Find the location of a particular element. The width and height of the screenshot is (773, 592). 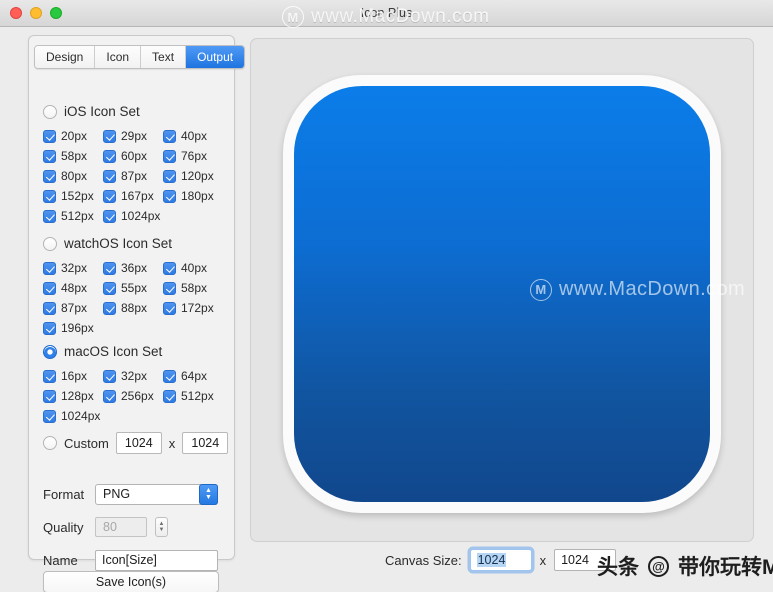

checkbox-watchos-2: 40px is located at coordinates (193, 268).